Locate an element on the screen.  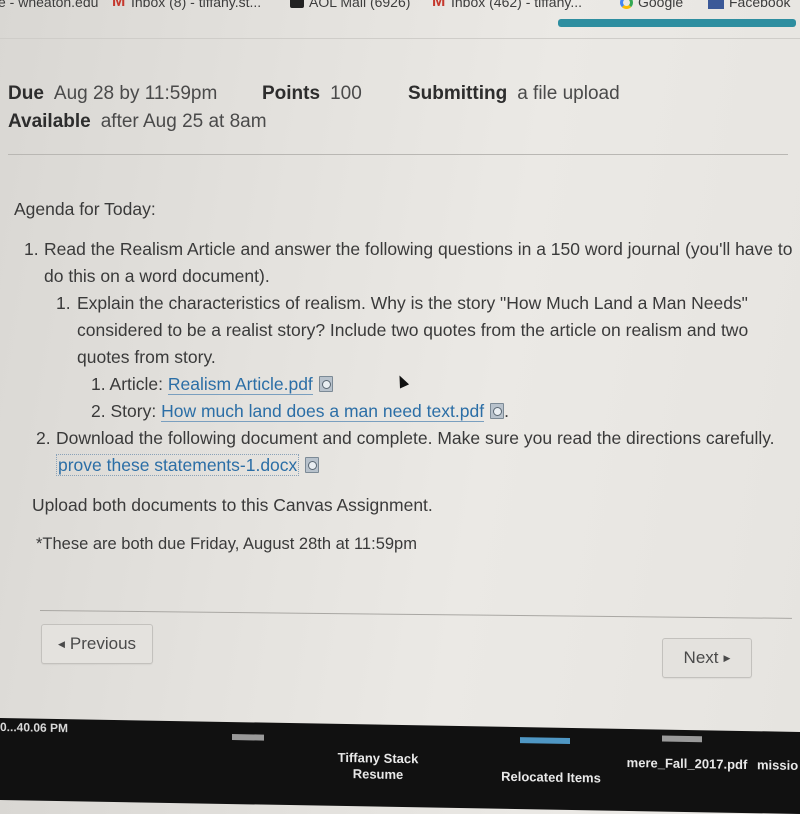
bookmark-label: AOL Mail (6926) is located at coordinates (360, 5).